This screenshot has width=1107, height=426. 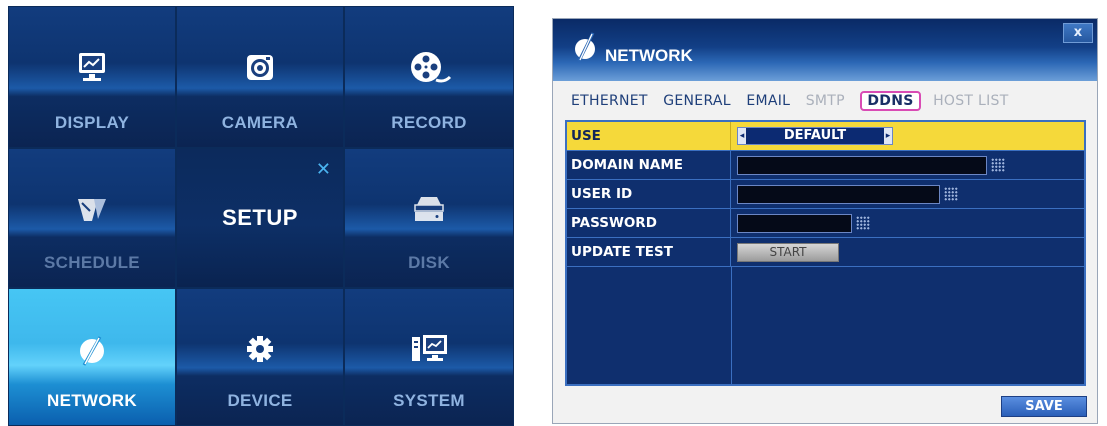 What do you see at coordinates (260, 400) in the screenshot?
I see `menu-tile-label: DEVICE` at bounding box center [260, 400].